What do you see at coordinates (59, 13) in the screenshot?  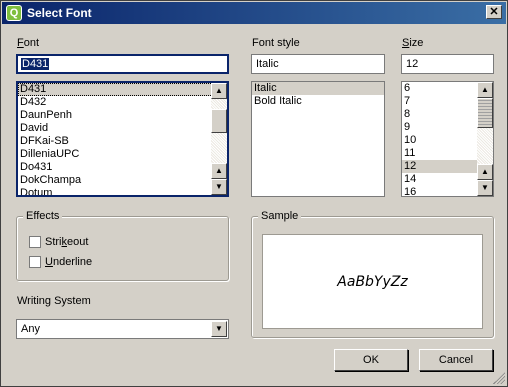 I see `window-title: Select Font` at bounding box center [59, 13].